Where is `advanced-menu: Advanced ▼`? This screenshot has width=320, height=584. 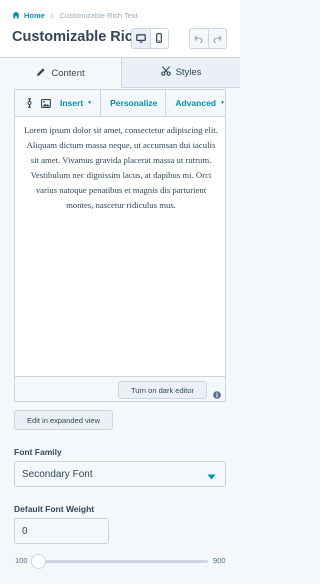
advanced-menu: Advanced ▼ is located at coordinates (200, 103).